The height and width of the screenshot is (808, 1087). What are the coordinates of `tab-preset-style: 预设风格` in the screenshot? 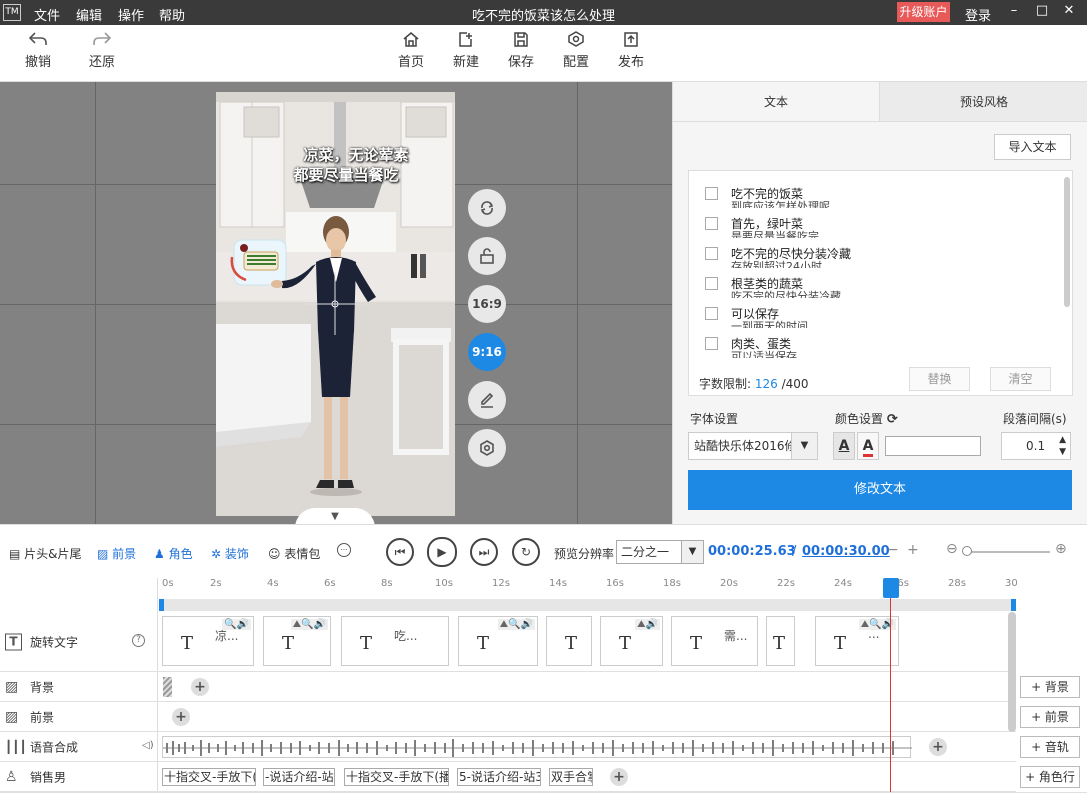 It's located at (983, 102).